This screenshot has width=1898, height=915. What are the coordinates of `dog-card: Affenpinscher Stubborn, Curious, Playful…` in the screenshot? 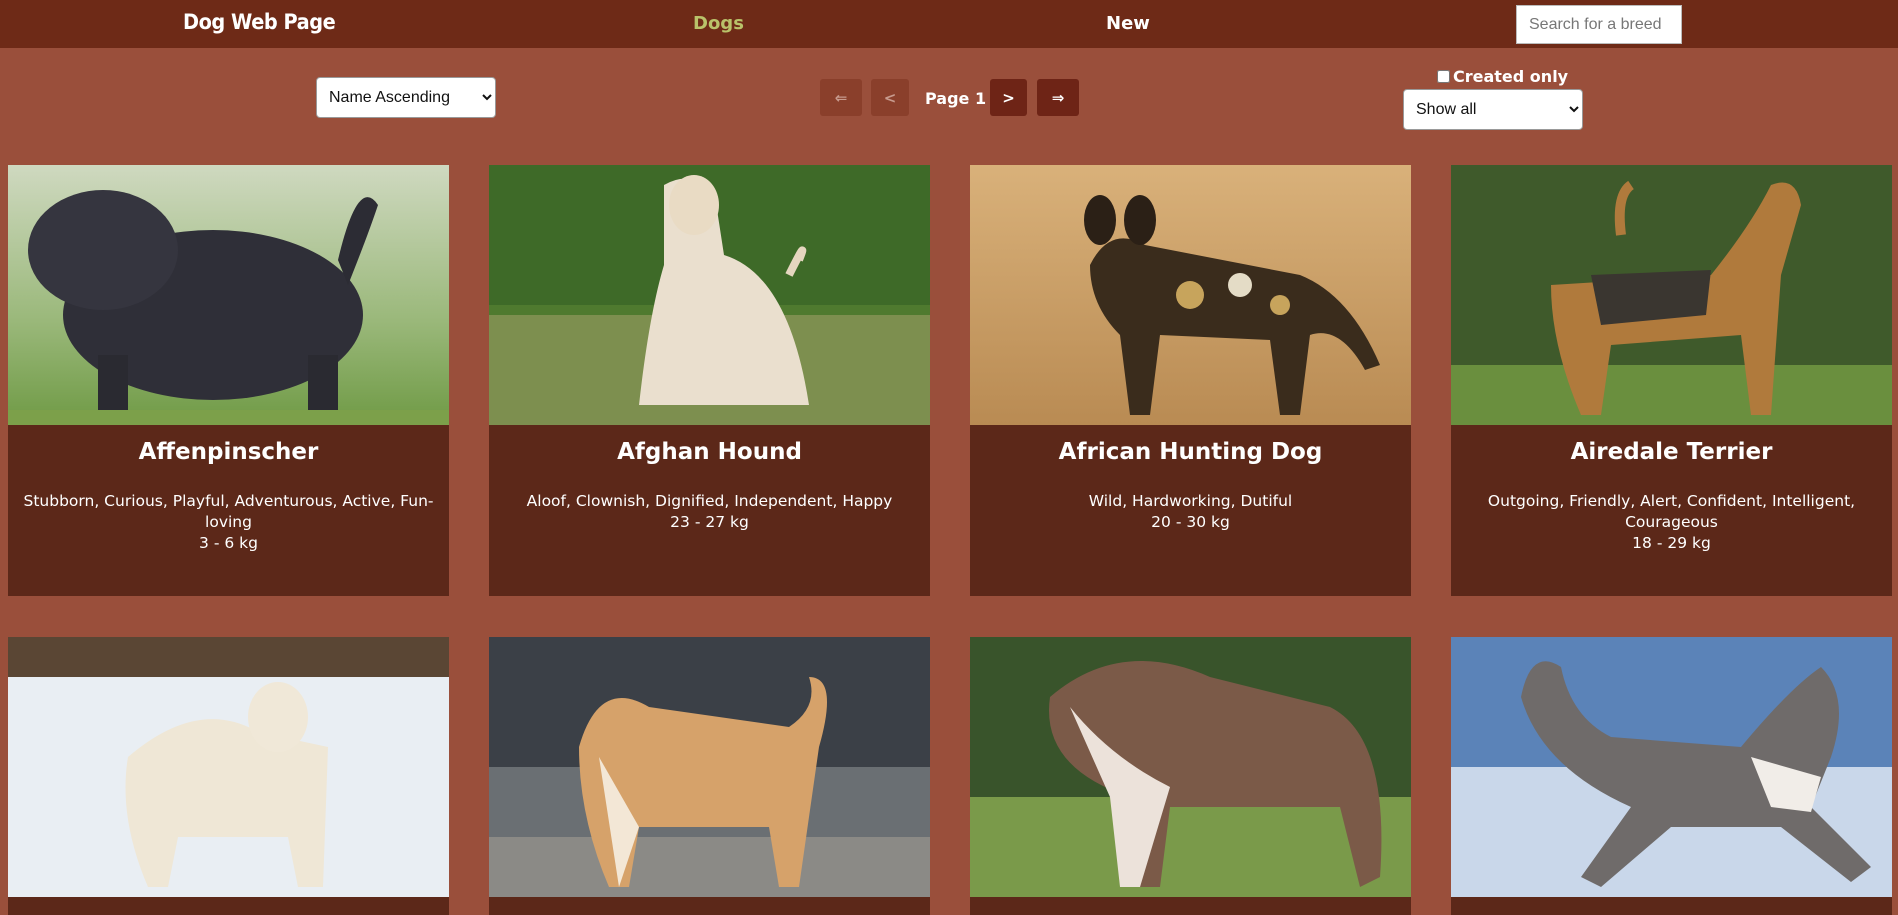 It's located at (228, 380).